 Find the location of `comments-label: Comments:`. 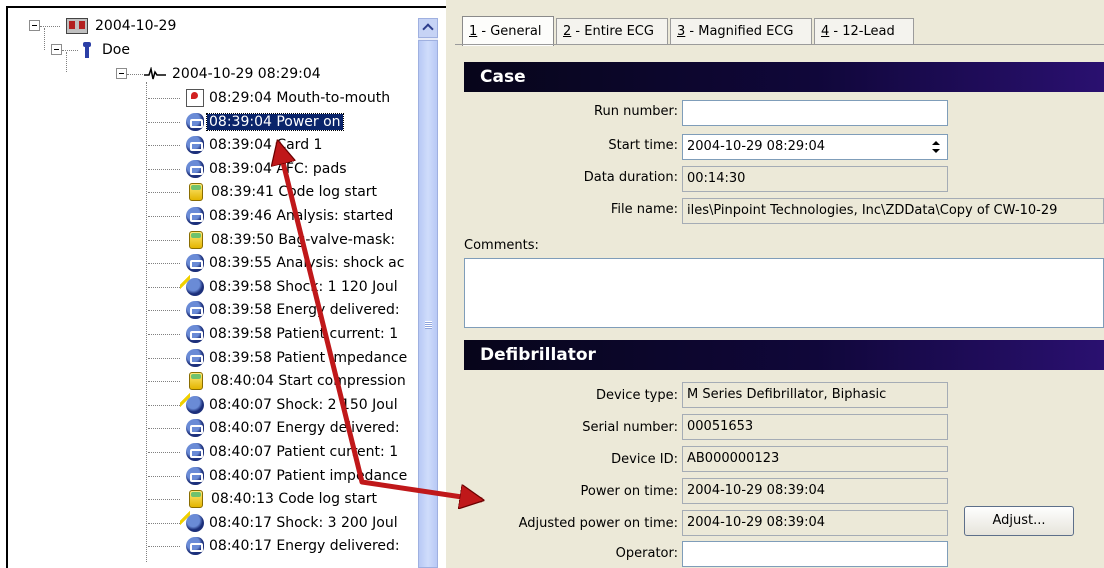

comments-label: Comments: is located at coordinates (501, 245).